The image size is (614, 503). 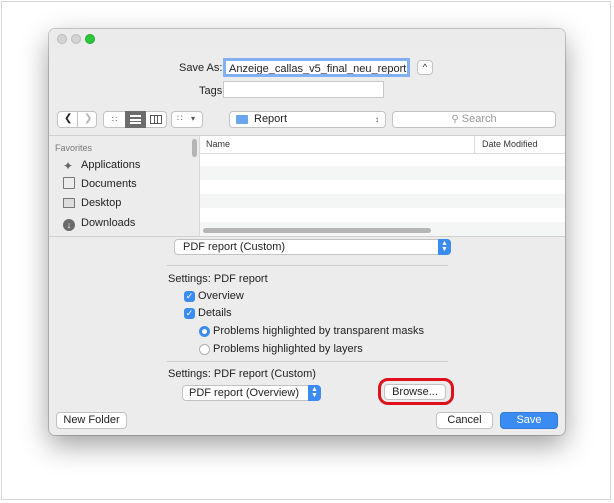 What do you see at coordinates (90, 39) in the screenshot?
I see `zoom-window-button` at bounding box center [90, 39].